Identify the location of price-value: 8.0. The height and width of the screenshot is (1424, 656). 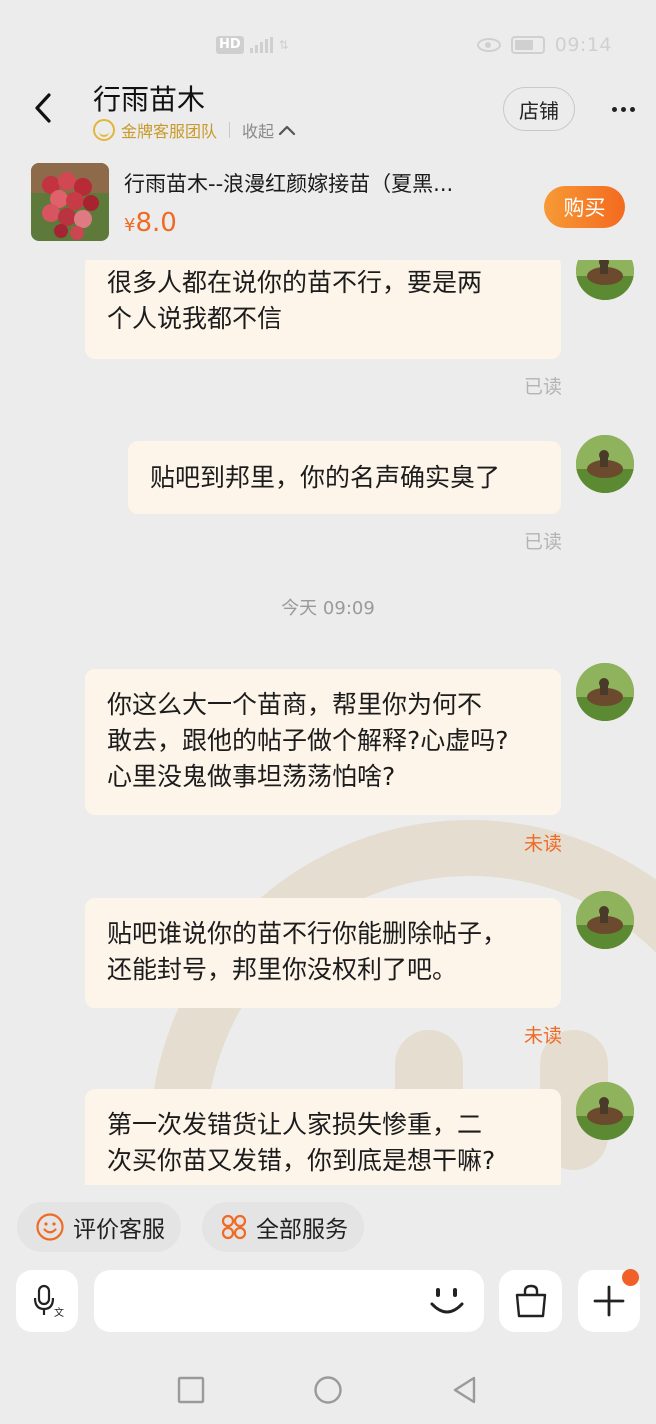
(156, 223).